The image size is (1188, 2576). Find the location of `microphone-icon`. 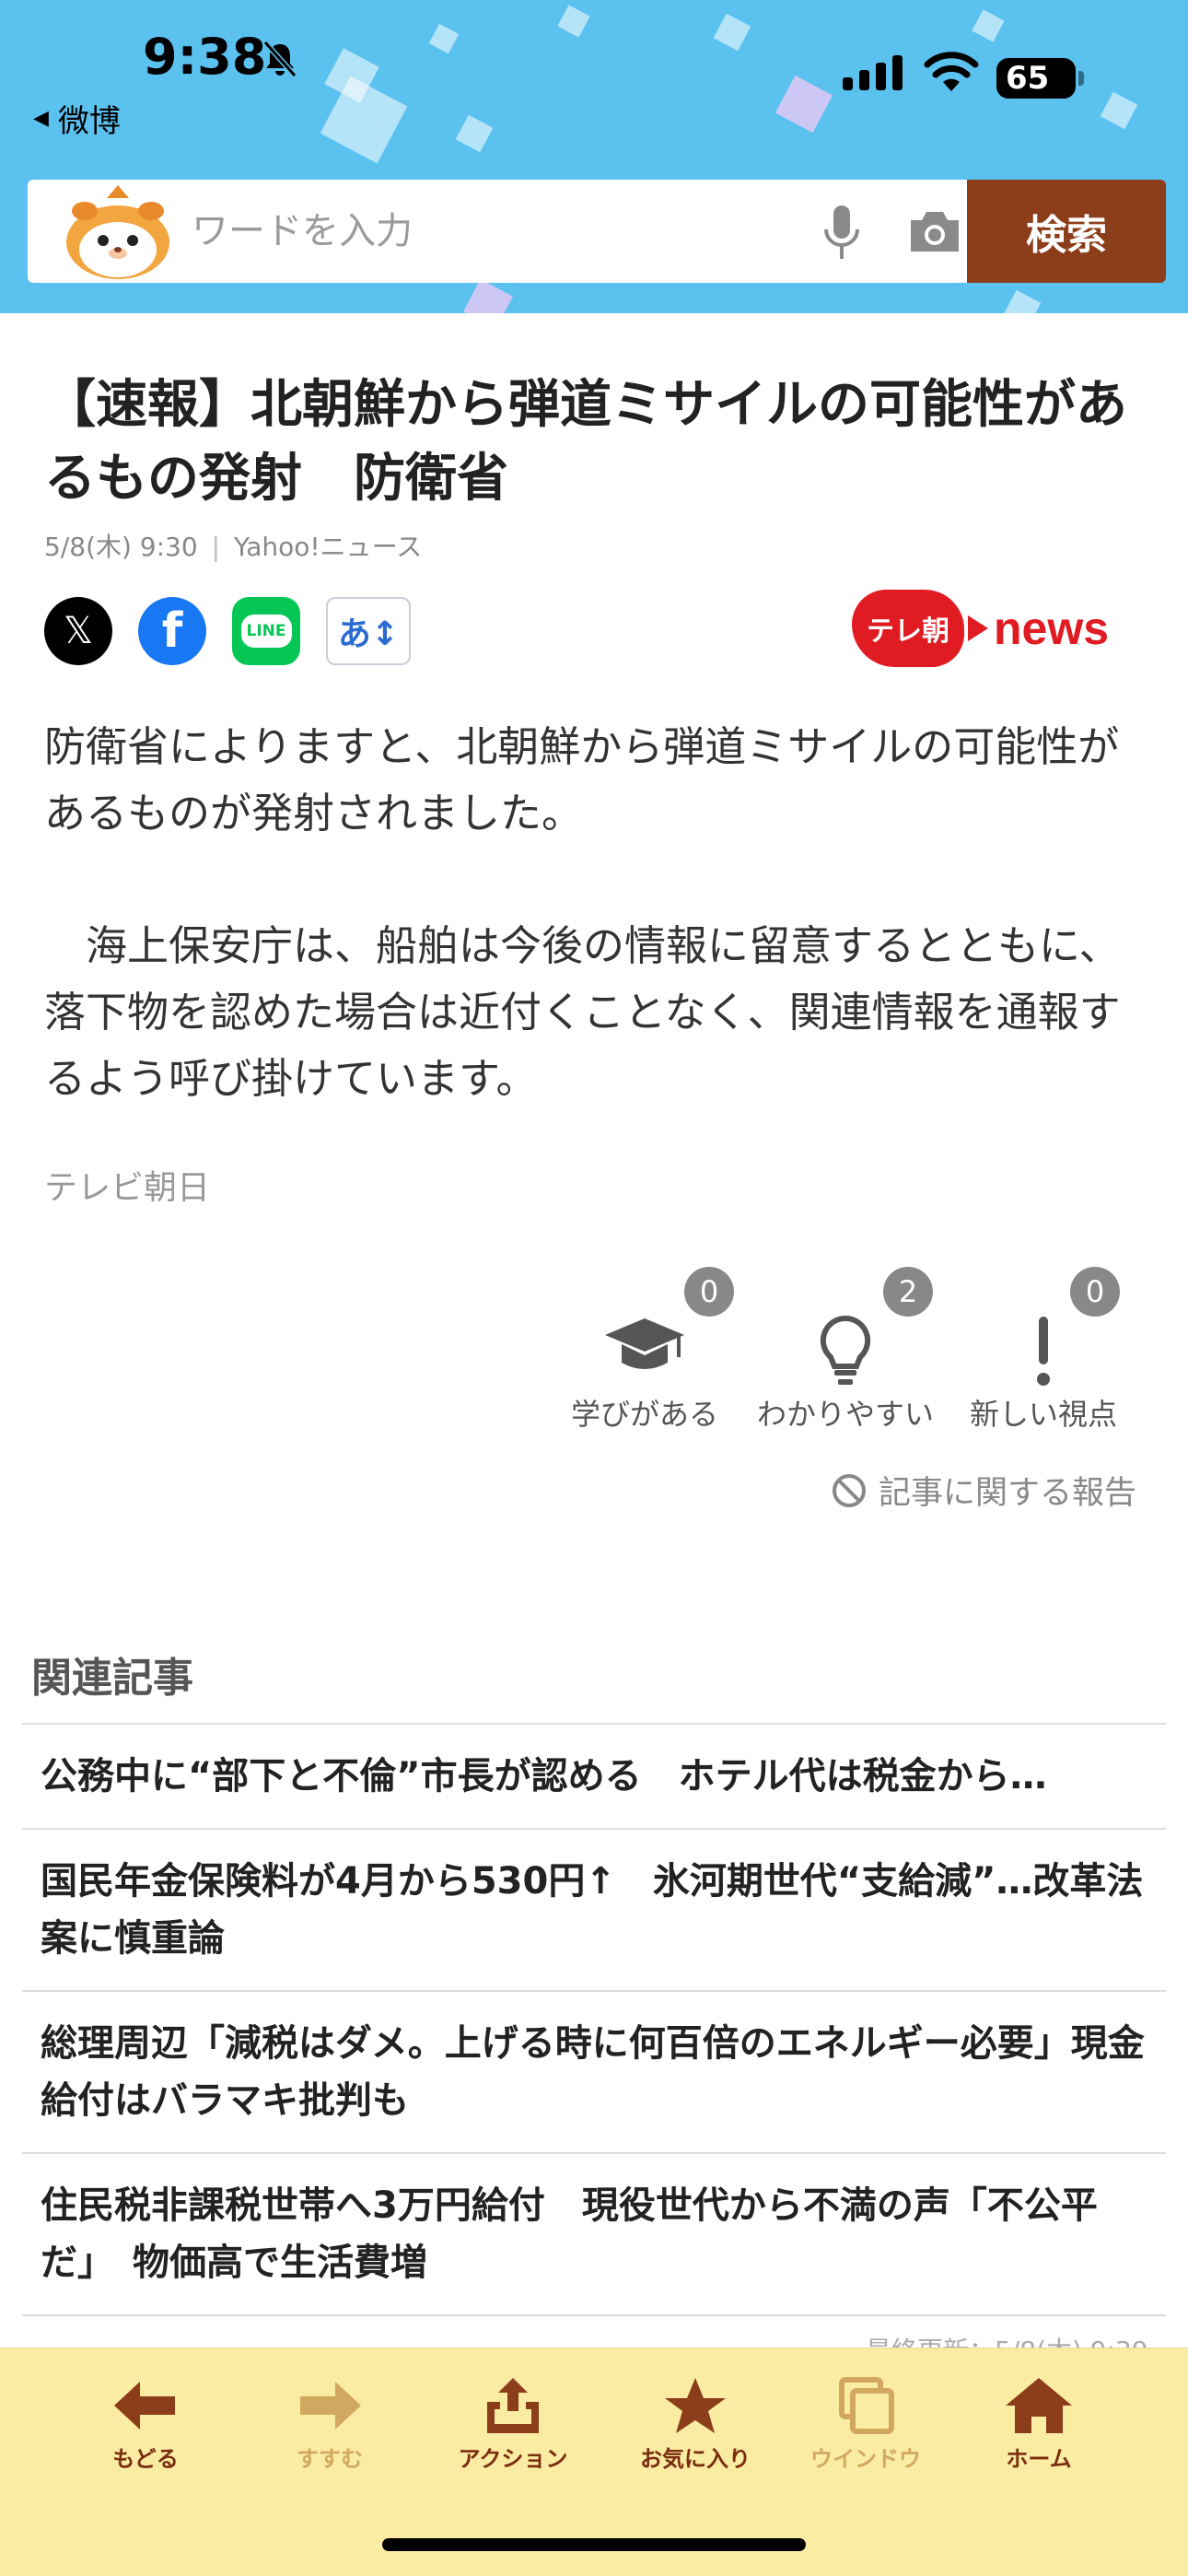

microphone-icon is located at coordinates (841, 233).